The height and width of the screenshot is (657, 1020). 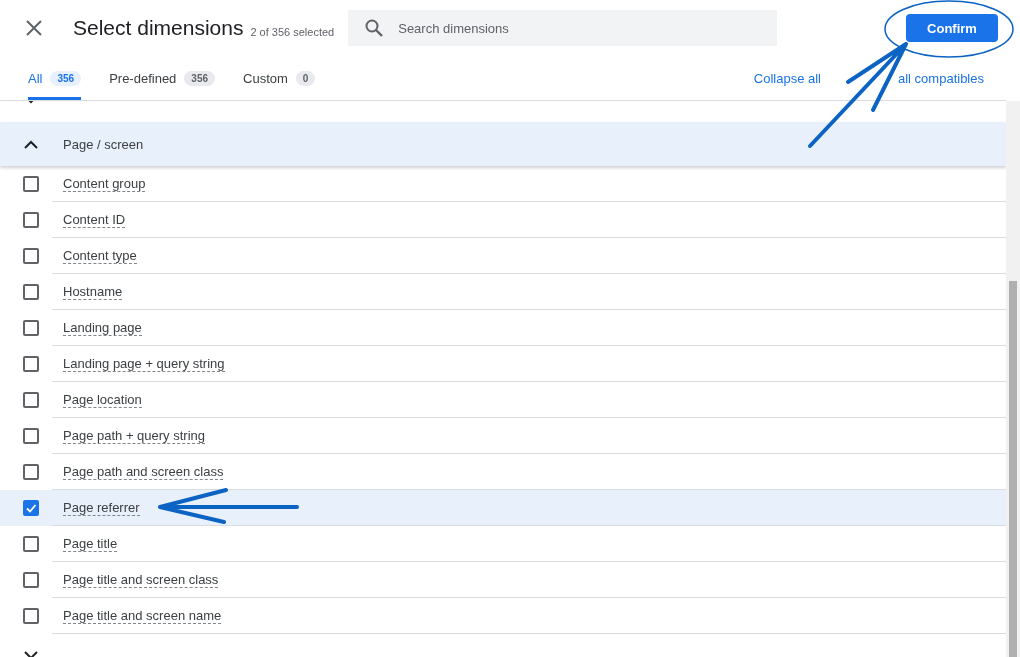 I want to click on group-header: Page / screen, so click(x=503, y=144).